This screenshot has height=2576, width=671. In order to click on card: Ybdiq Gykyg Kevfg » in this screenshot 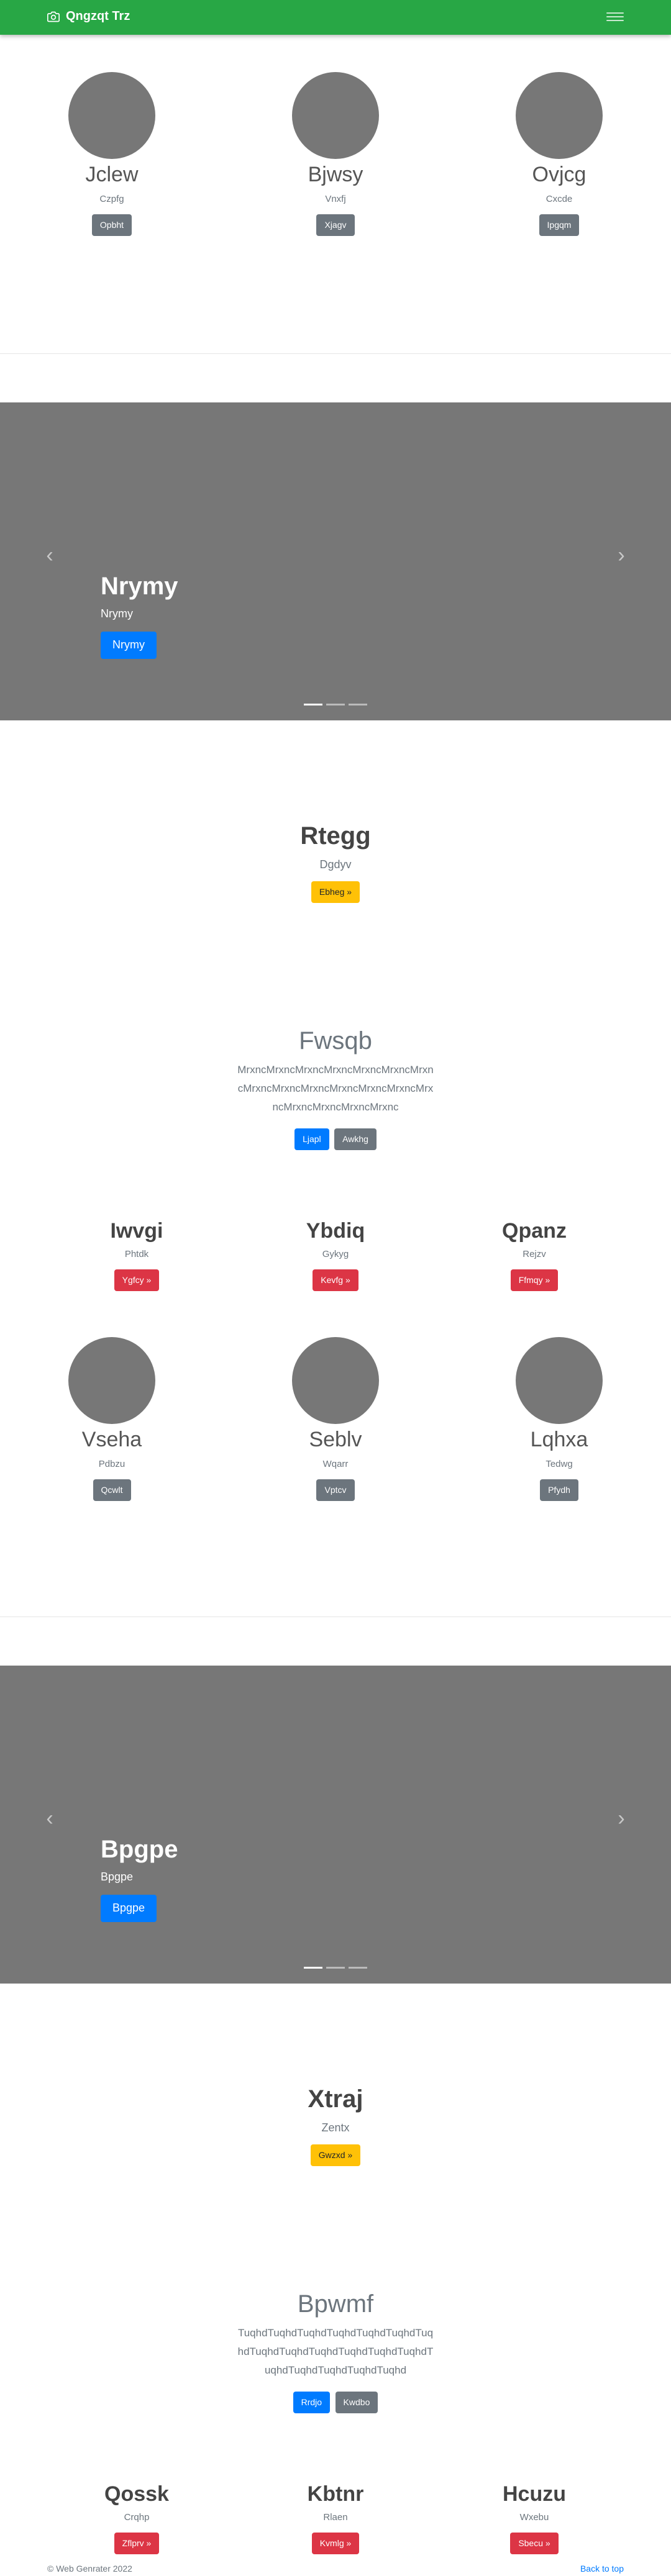, I will do `click(335, 1254)`.